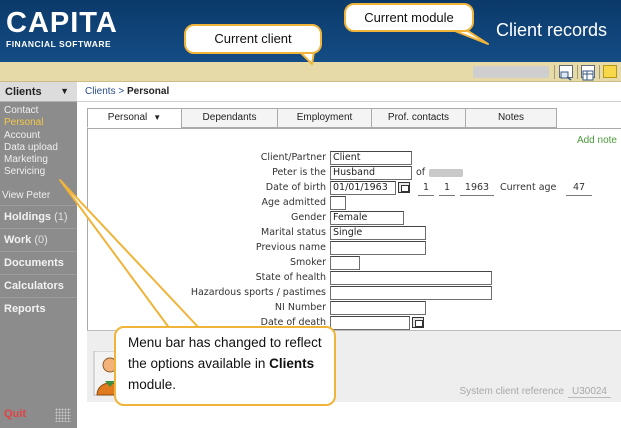 This screenshot has width=621, height=428. What do you see at coordinates (59, 44) in the screenshot?
I see `logo-sub-text: FINANCIAL SOFTWARE` at bounding box center [59, 44].